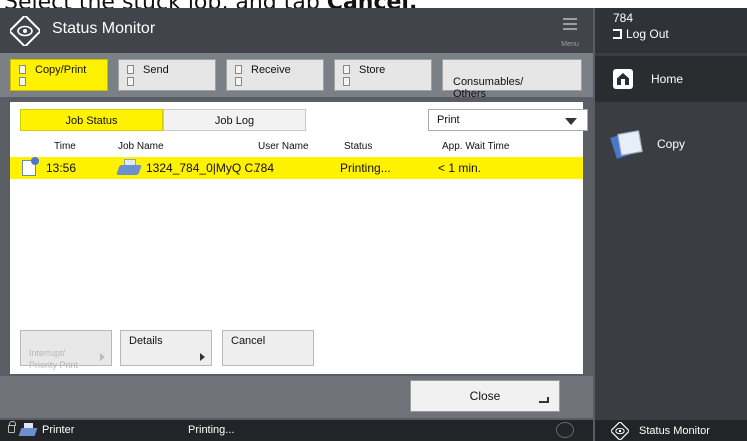 This screenshot has height=441, width=747. Describe the element at coordinates (30, 166) in the screenshot. I see `job-document-icon` at that location.